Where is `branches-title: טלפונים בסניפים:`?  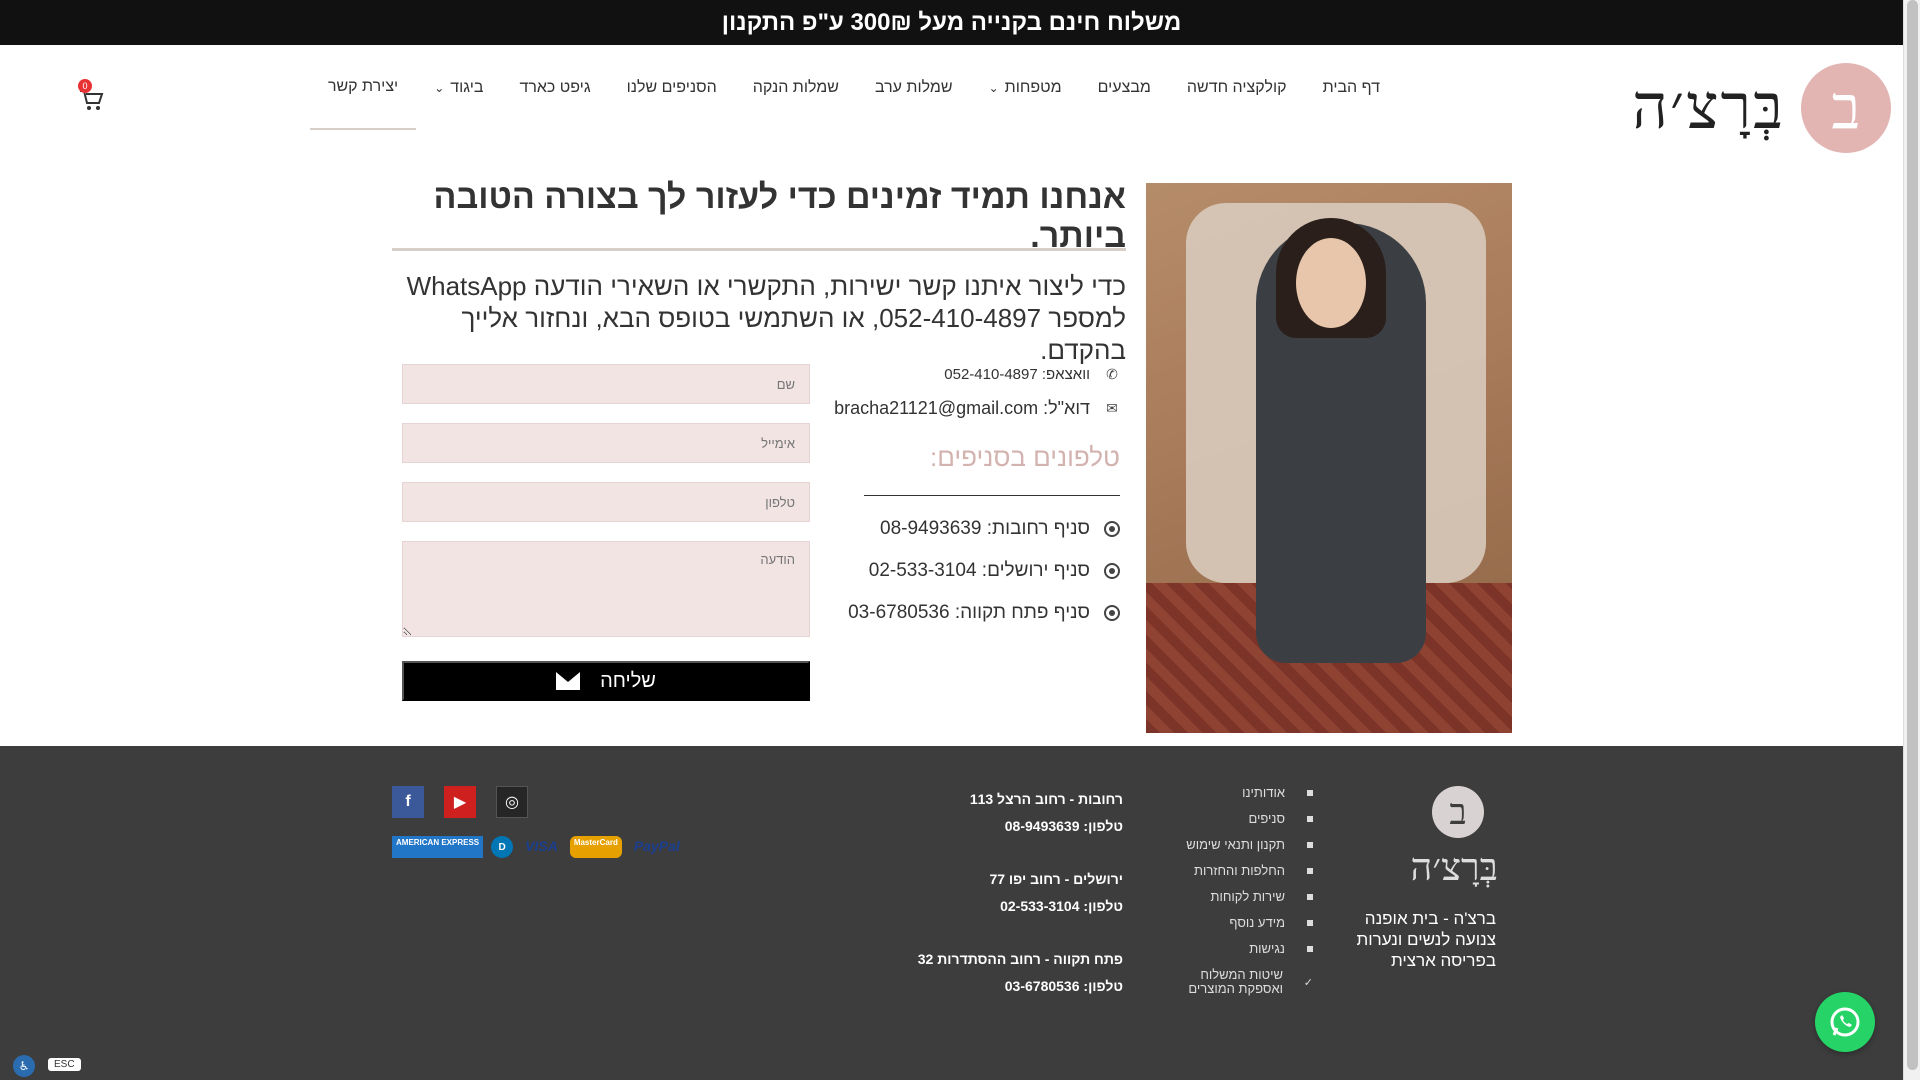 branches-title: טלפונים בסניפים: is located at coordinates (1025, 457).